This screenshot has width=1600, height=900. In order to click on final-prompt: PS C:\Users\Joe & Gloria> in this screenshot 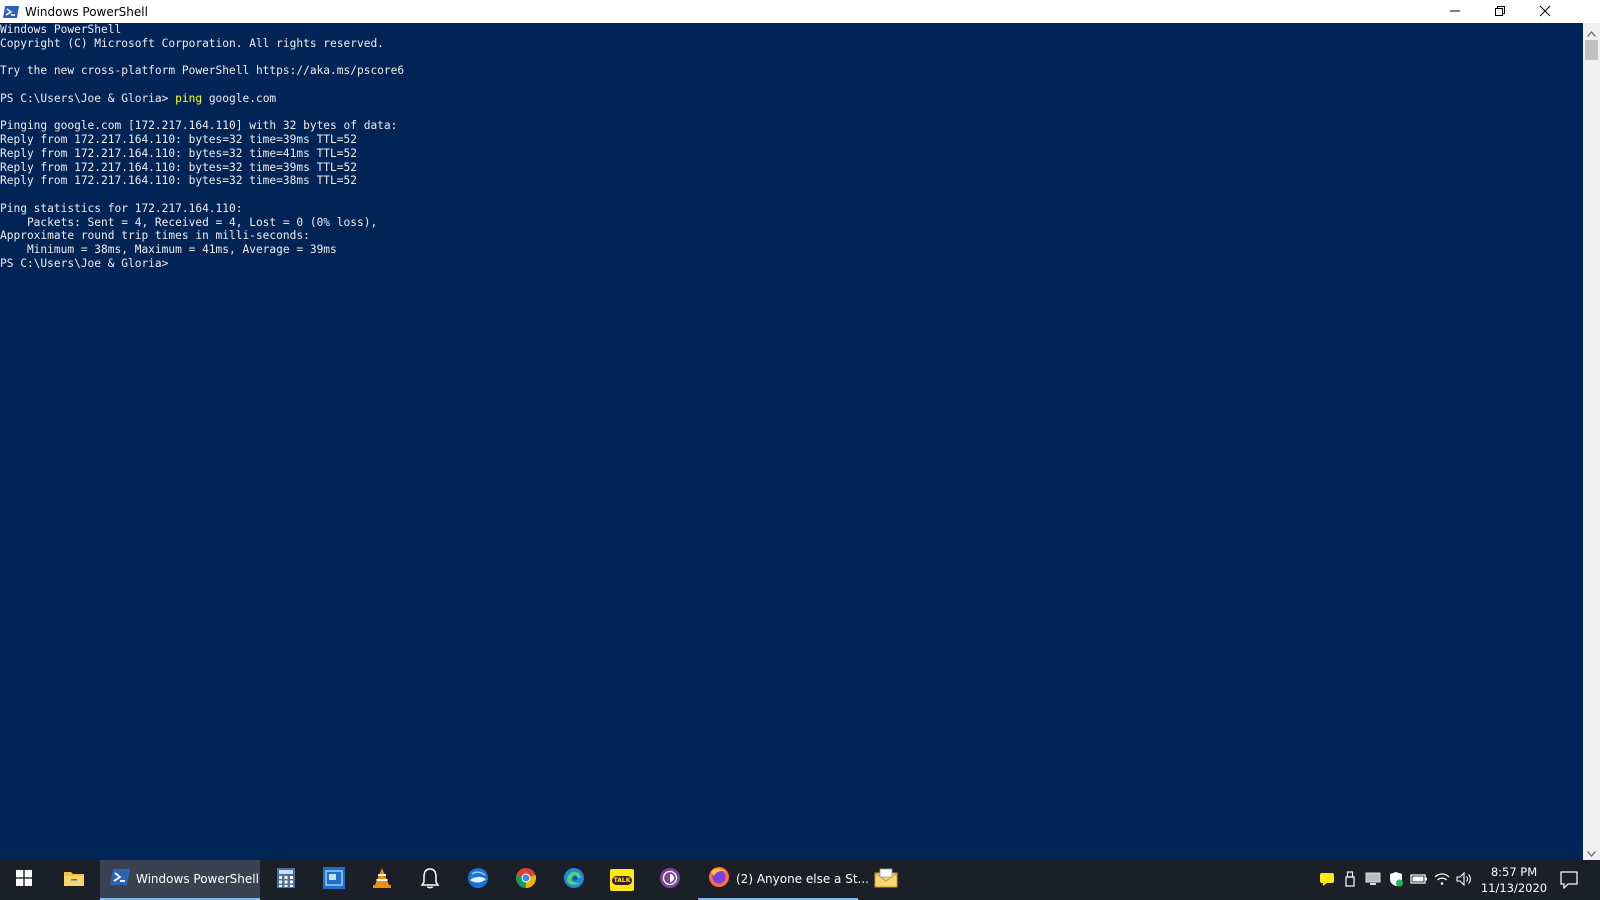, I will do `click(84, 263)`.